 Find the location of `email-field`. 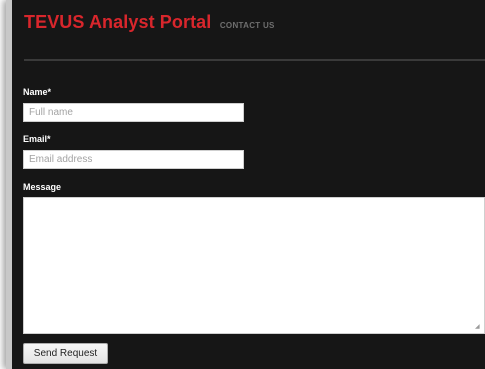

email-field is located at coordinates (133, 159).